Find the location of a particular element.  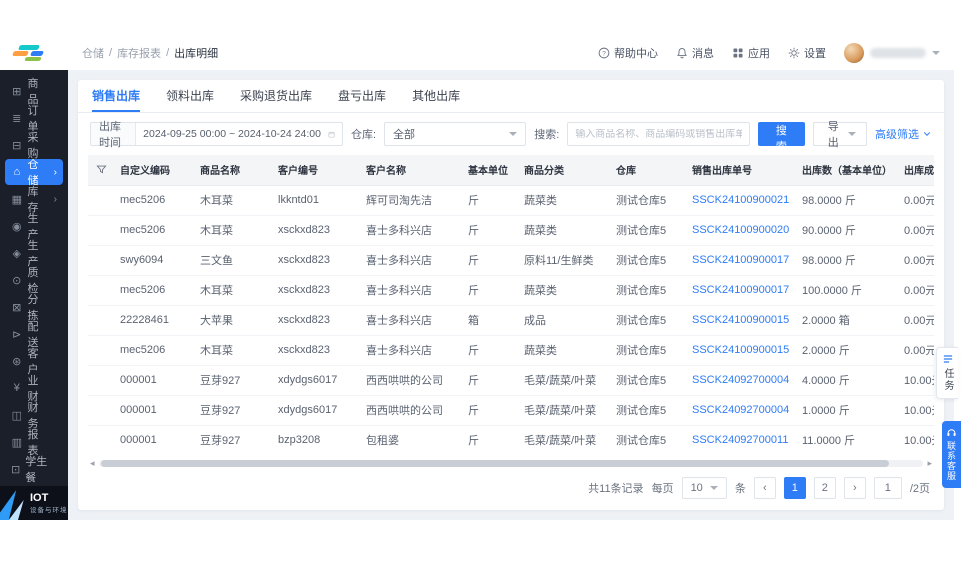

sidebar-item-质检: ⊙ 质检 › is located at coordinates (34, 281).